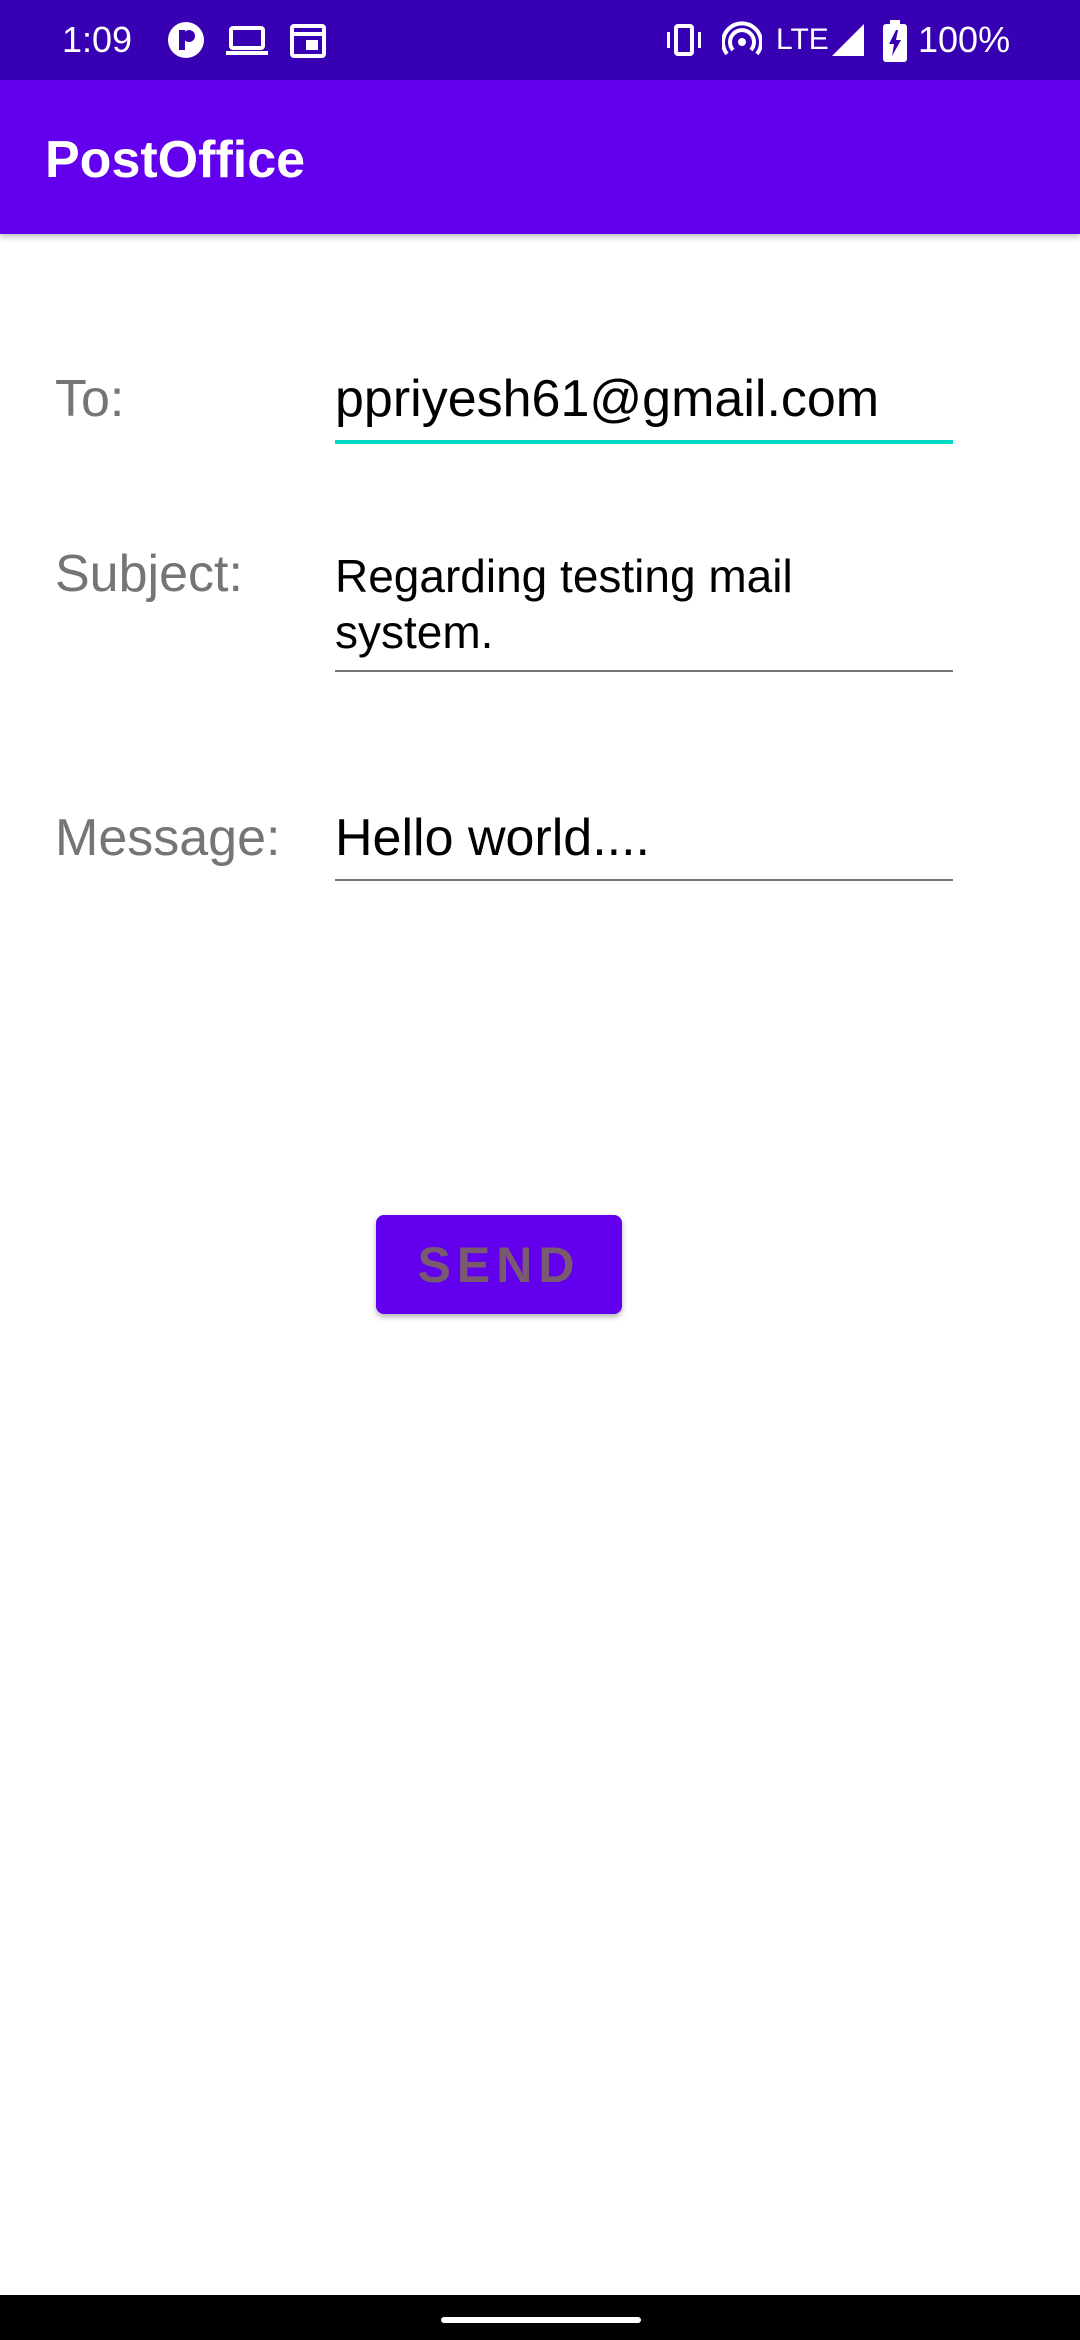 This screenshot has width=1080, height=2340. Describe the element at coordinates (644, 671) in the screenshot. I see `subject-field-underline` at that location.